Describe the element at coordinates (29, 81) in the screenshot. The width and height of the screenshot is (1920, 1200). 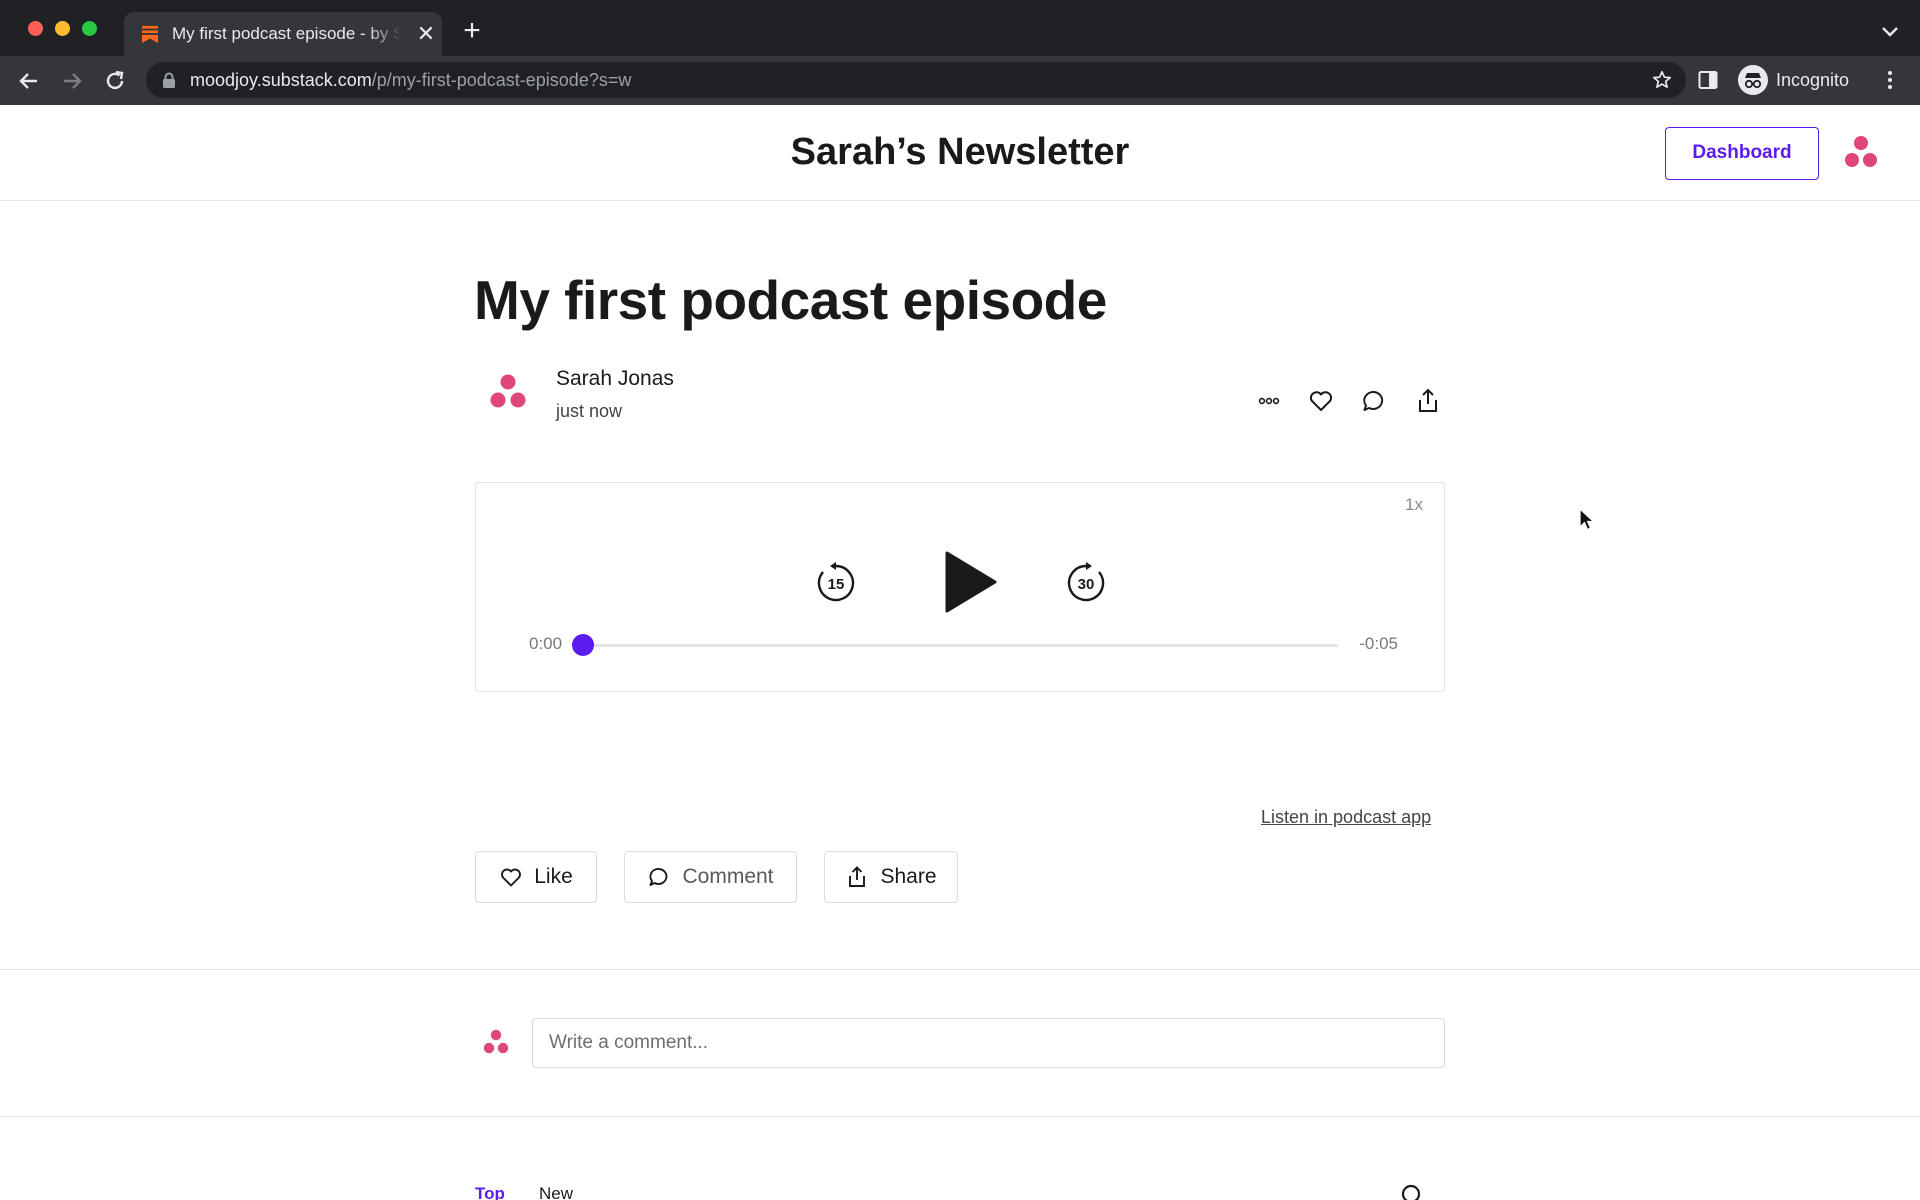
I see `back-arrow-icon` at that location.